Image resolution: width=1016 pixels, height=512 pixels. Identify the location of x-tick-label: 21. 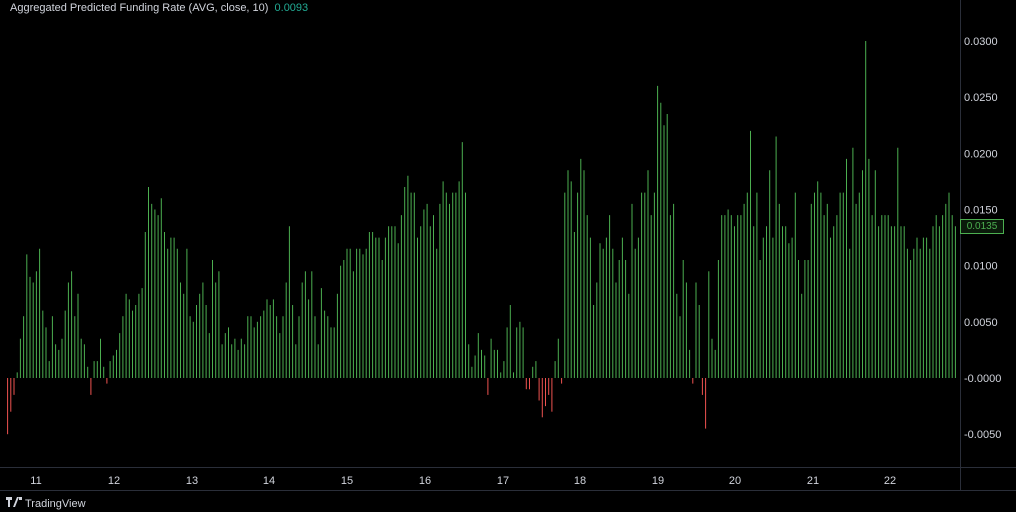
(813, 481).